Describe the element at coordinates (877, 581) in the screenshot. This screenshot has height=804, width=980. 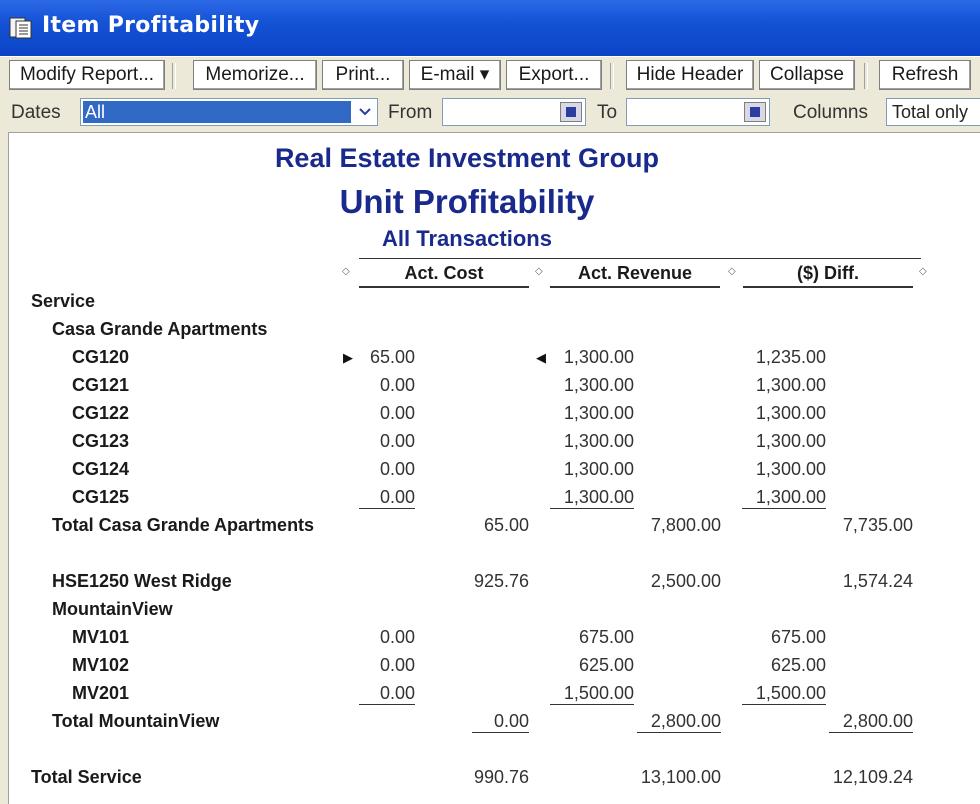
I see `diff-total-cell: 1,574.24` at that location.